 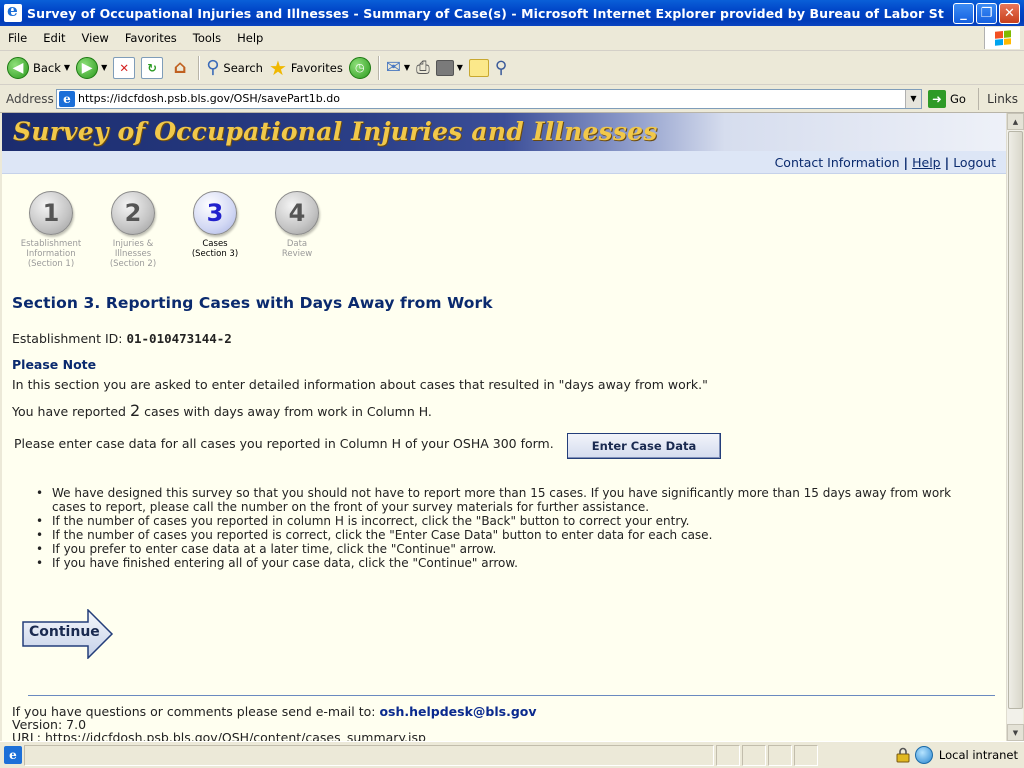 What do you see at coordinates (1015, 420) in the screenshot?
I see `scroll-thumb` at bounding box center [1015, 420].